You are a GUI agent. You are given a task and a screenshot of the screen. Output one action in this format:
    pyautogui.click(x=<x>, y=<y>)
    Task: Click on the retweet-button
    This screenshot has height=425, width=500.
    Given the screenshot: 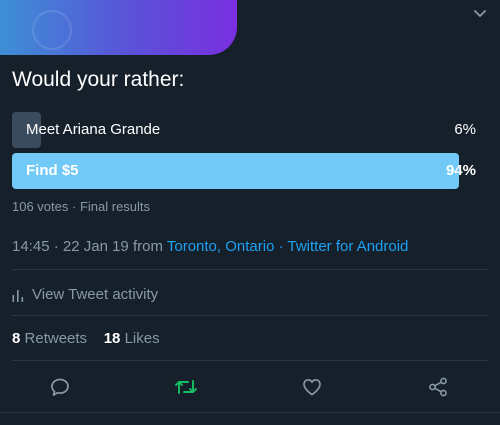 What is the action you would take?
    pyautogui.click(x=186, y=387)
    